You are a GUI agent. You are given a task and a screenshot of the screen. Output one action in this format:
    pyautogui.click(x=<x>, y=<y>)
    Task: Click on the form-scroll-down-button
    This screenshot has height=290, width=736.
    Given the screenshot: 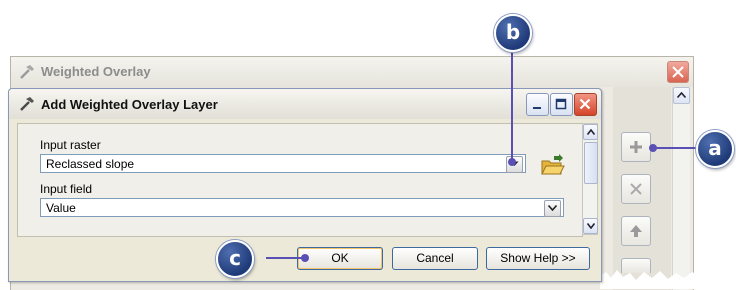 What is the action you would take?
    pyautogui.click(x=590, y=226)
    